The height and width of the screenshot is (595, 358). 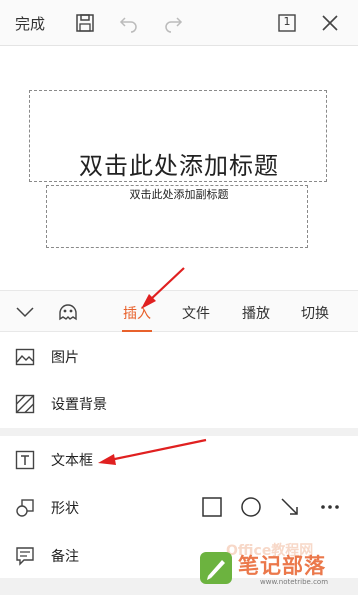 I want to click on undo-icon, so click(x=129, y=23).